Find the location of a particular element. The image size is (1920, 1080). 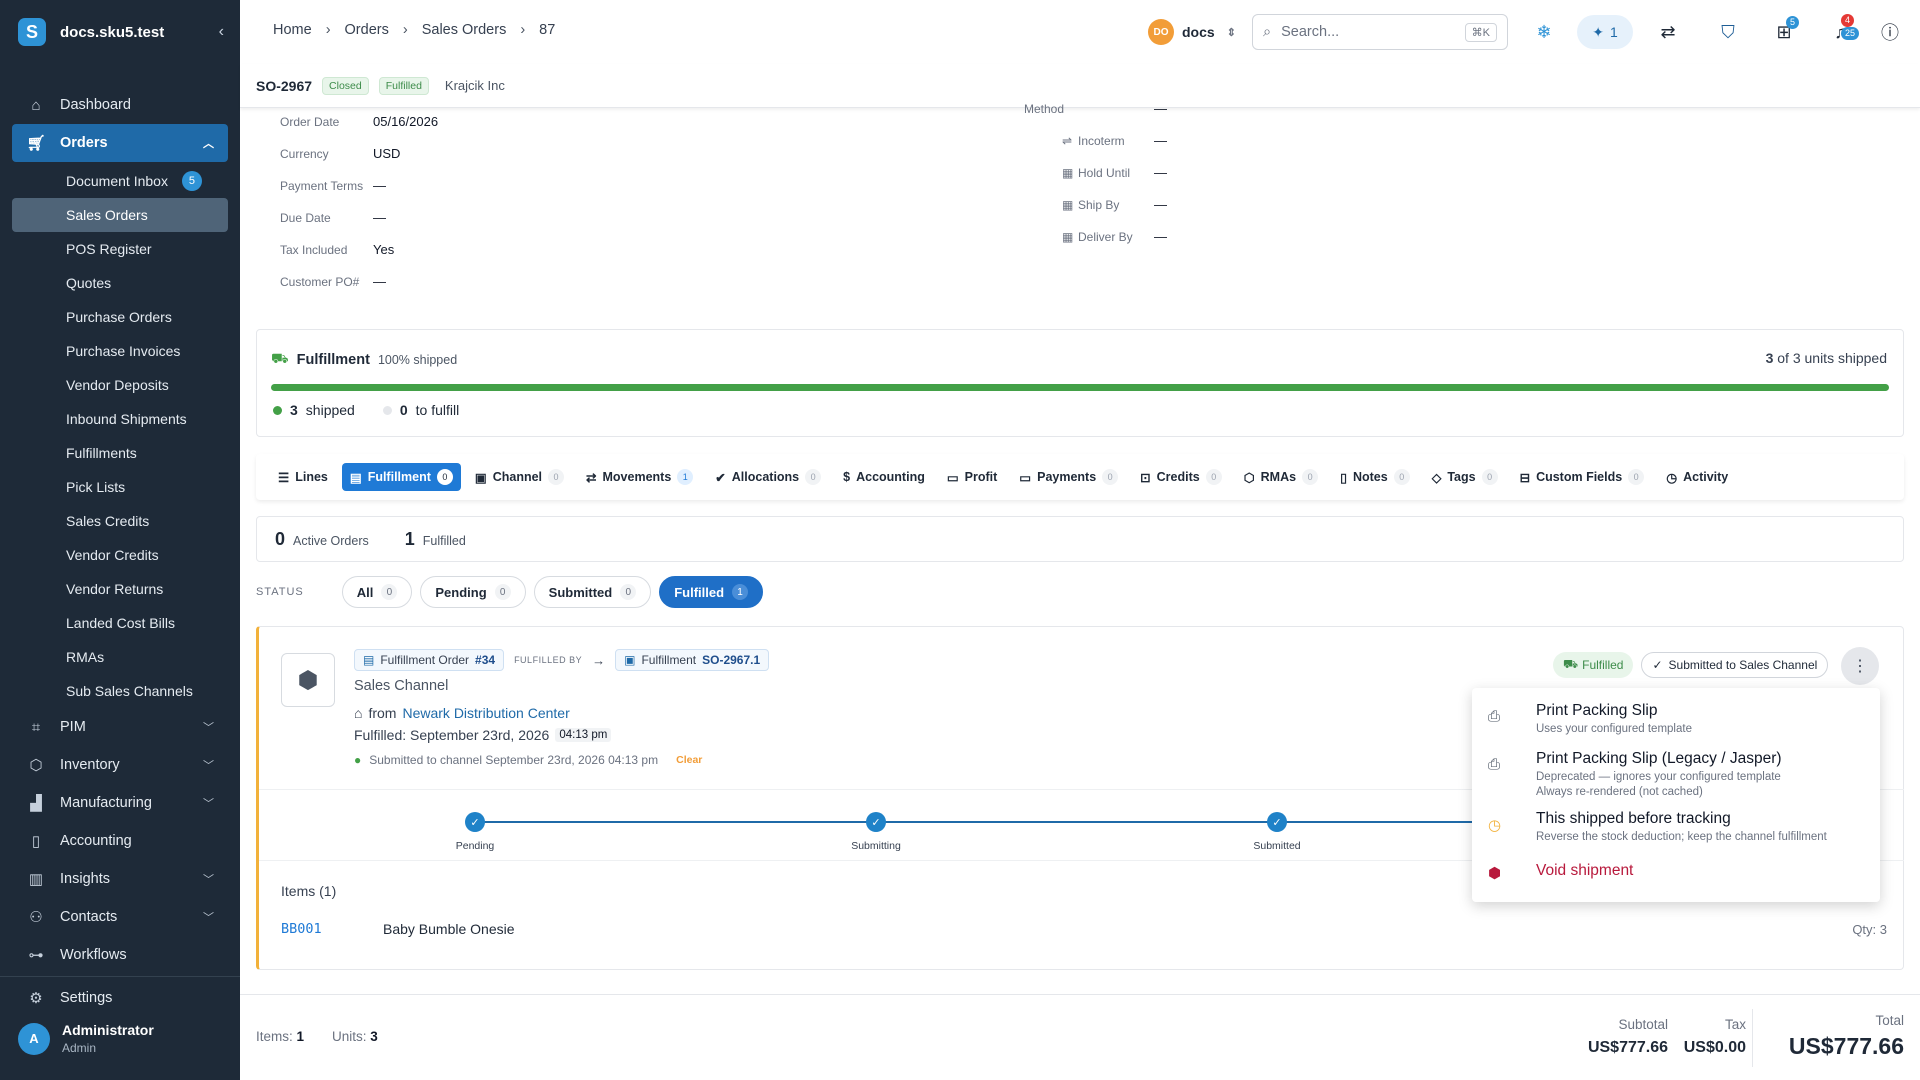

snowflake-icon: ❄ is located at coordinates (1544, 32).